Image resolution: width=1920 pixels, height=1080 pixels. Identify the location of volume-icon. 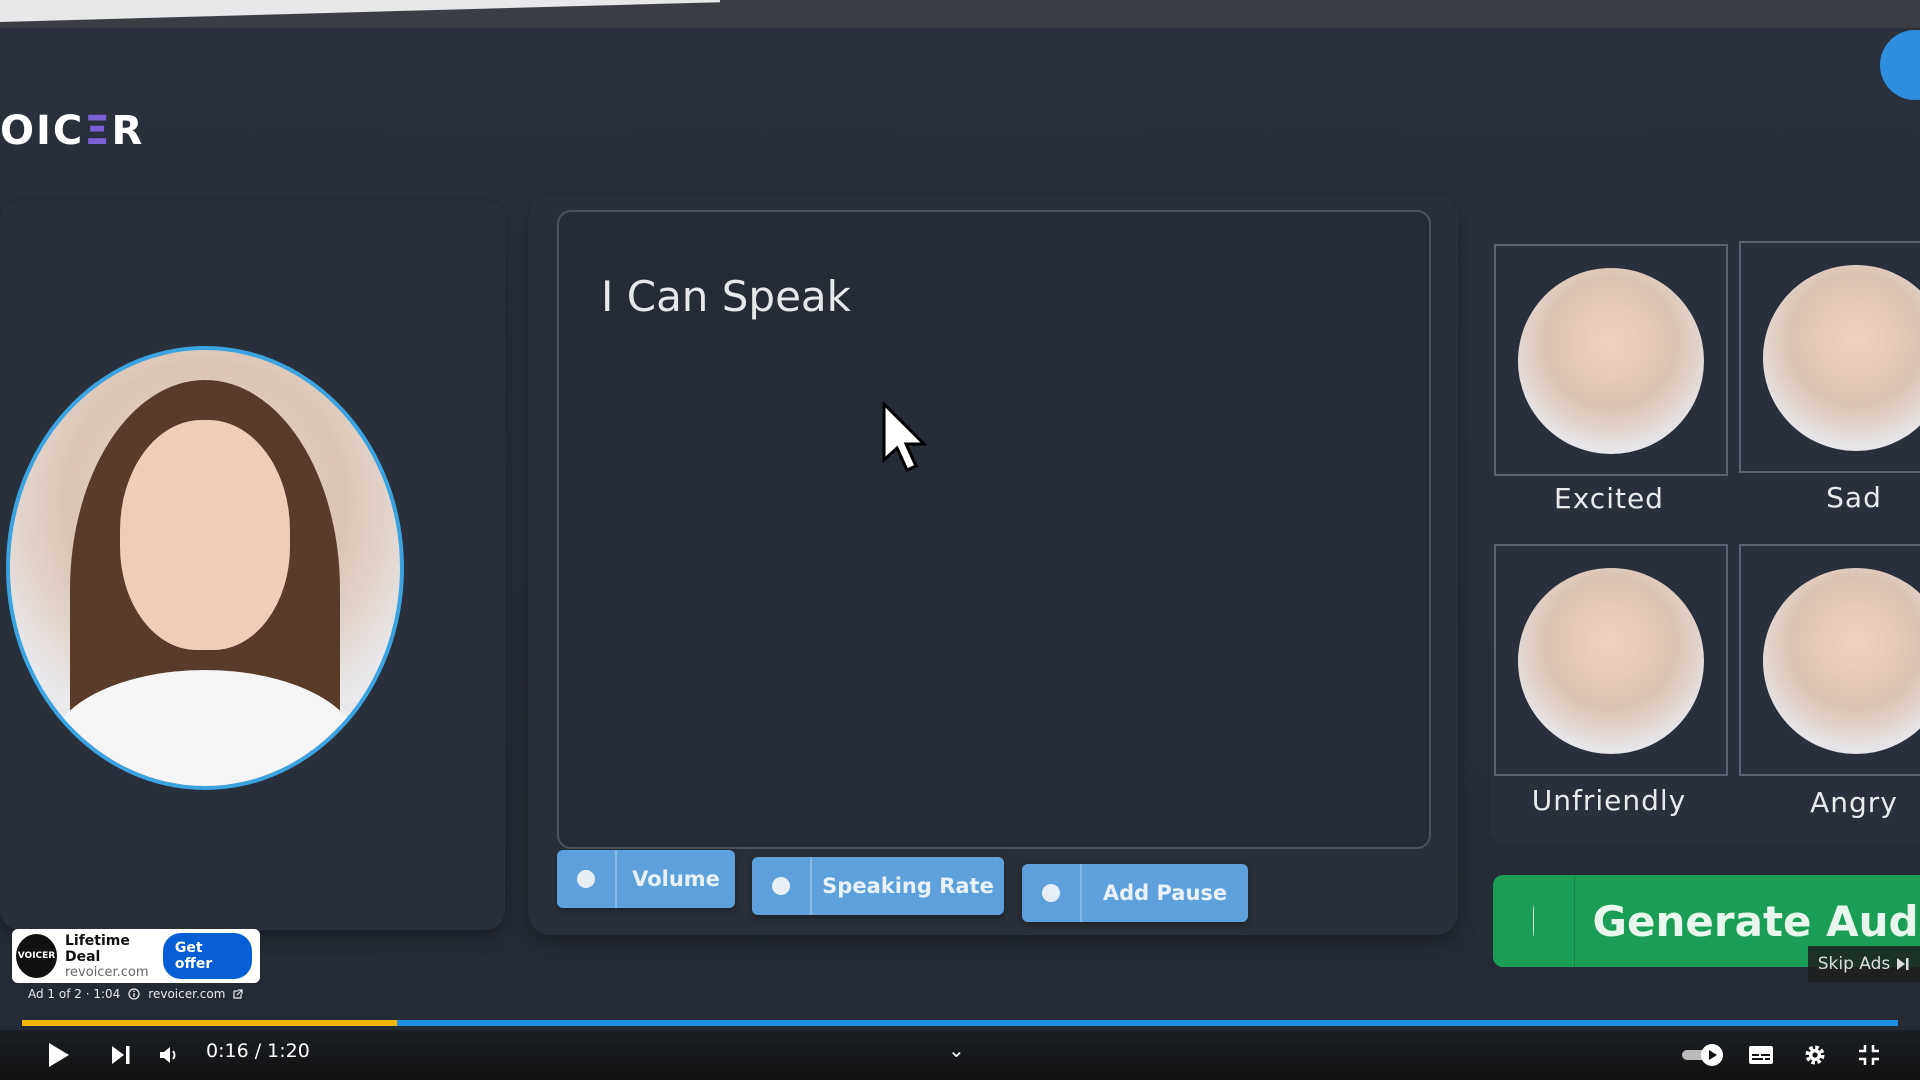
(168, 1055).